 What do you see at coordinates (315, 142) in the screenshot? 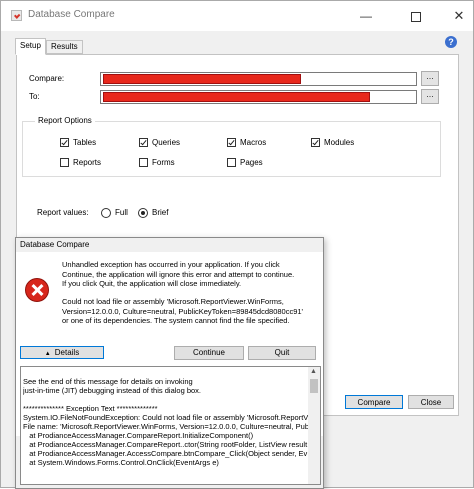
I see `modules-checkbox` at bounding box center [315, 142].